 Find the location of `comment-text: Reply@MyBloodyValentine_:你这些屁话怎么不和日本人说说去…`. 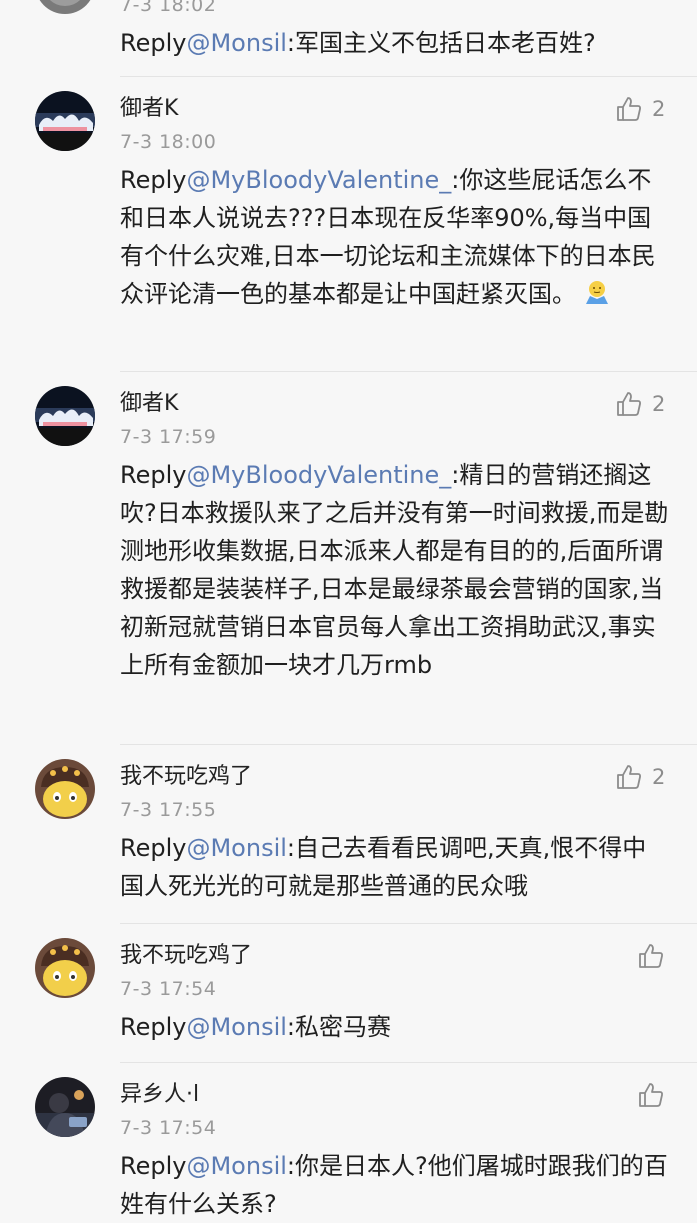

comment-text: Reply@MyBloodyValentine_:你这些屁话怎么不和日本人说说去… is located at coordinates (395, 237).